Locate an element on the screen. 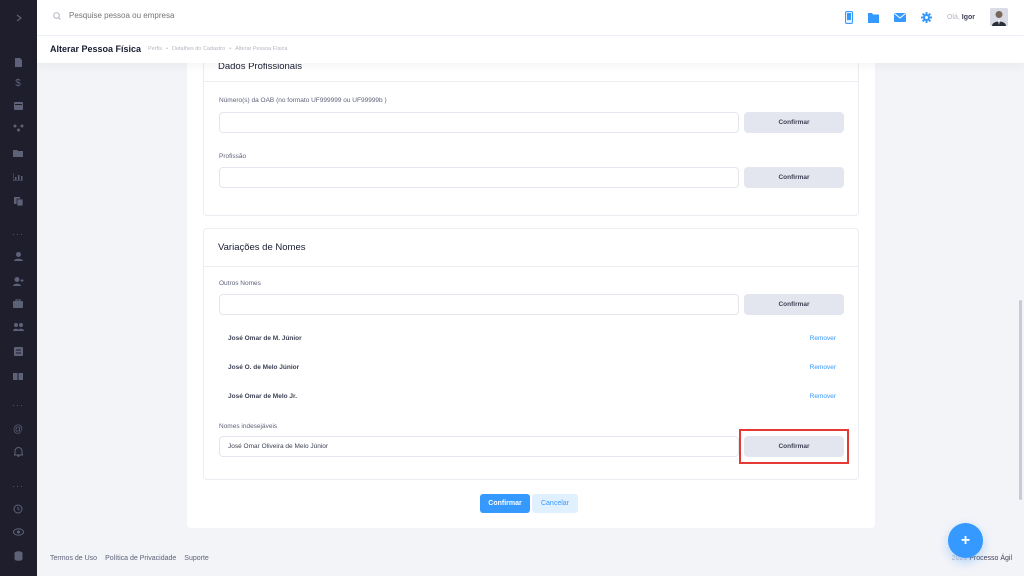  other-names-input is located at coordinates (479, 304).